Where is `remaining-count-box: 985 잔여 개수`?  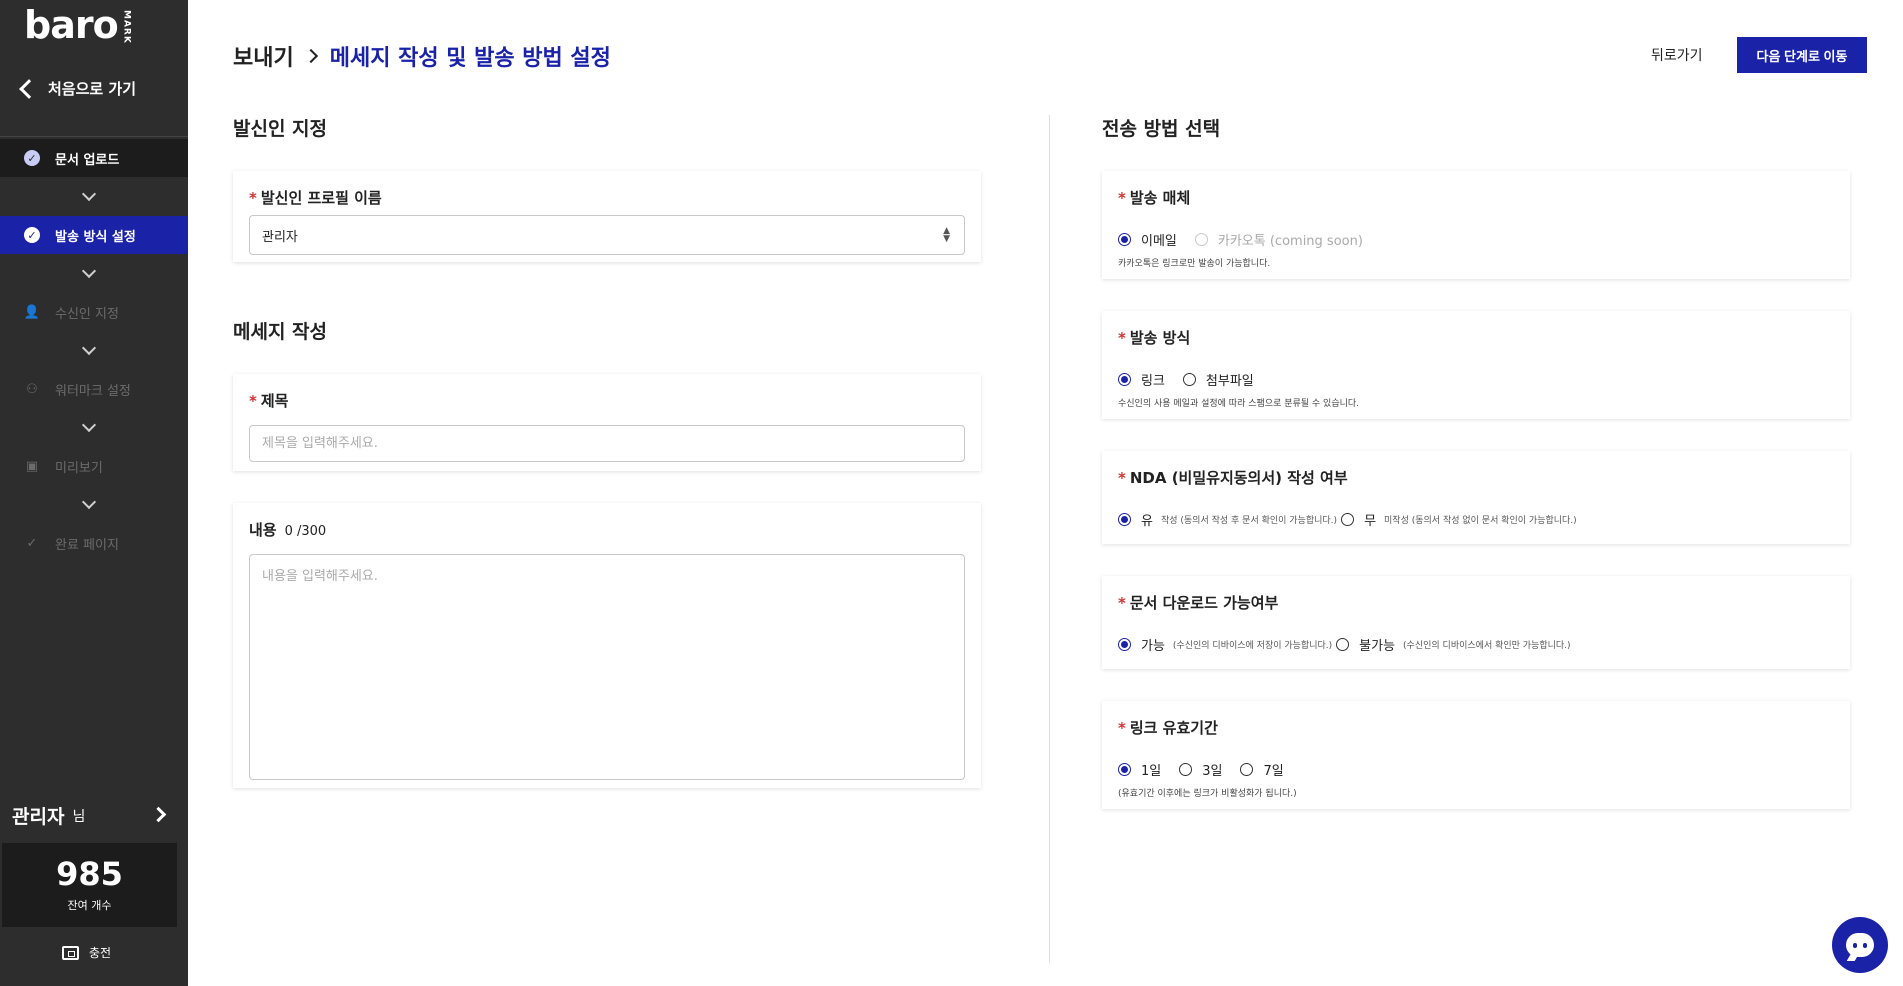
remaining-count-box: 985 잔여 개수 is located at coordinates (89, 885).